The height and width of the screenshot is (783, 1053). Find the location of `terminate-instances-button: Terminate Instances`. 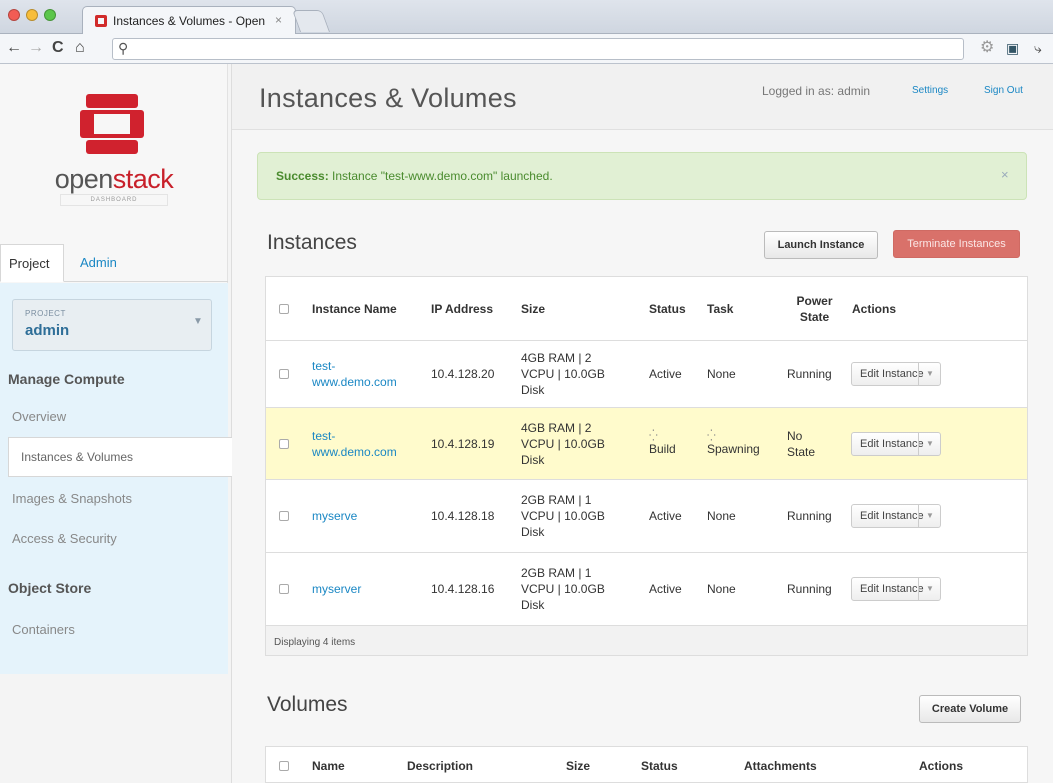

terminate-instances-button: Terminate Instances is located at coordinates (956, 244).